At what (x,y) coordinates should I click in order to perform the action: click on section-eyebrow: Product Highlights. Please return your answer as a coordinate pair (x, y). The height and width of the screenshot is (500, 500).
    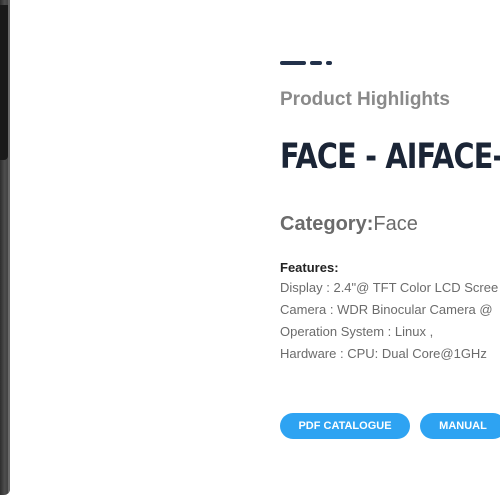
    Looking at the image, I should click on (365, 99).